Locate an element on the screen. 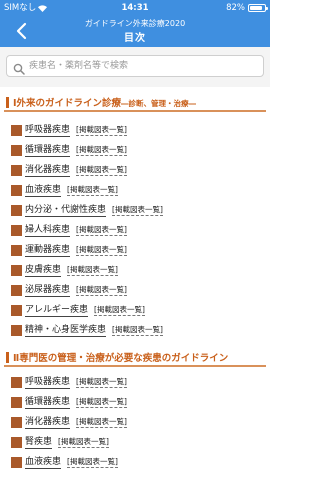 The width and height of the screenshot is (320, 480). battery-icon is located at coordinates (258, 8).